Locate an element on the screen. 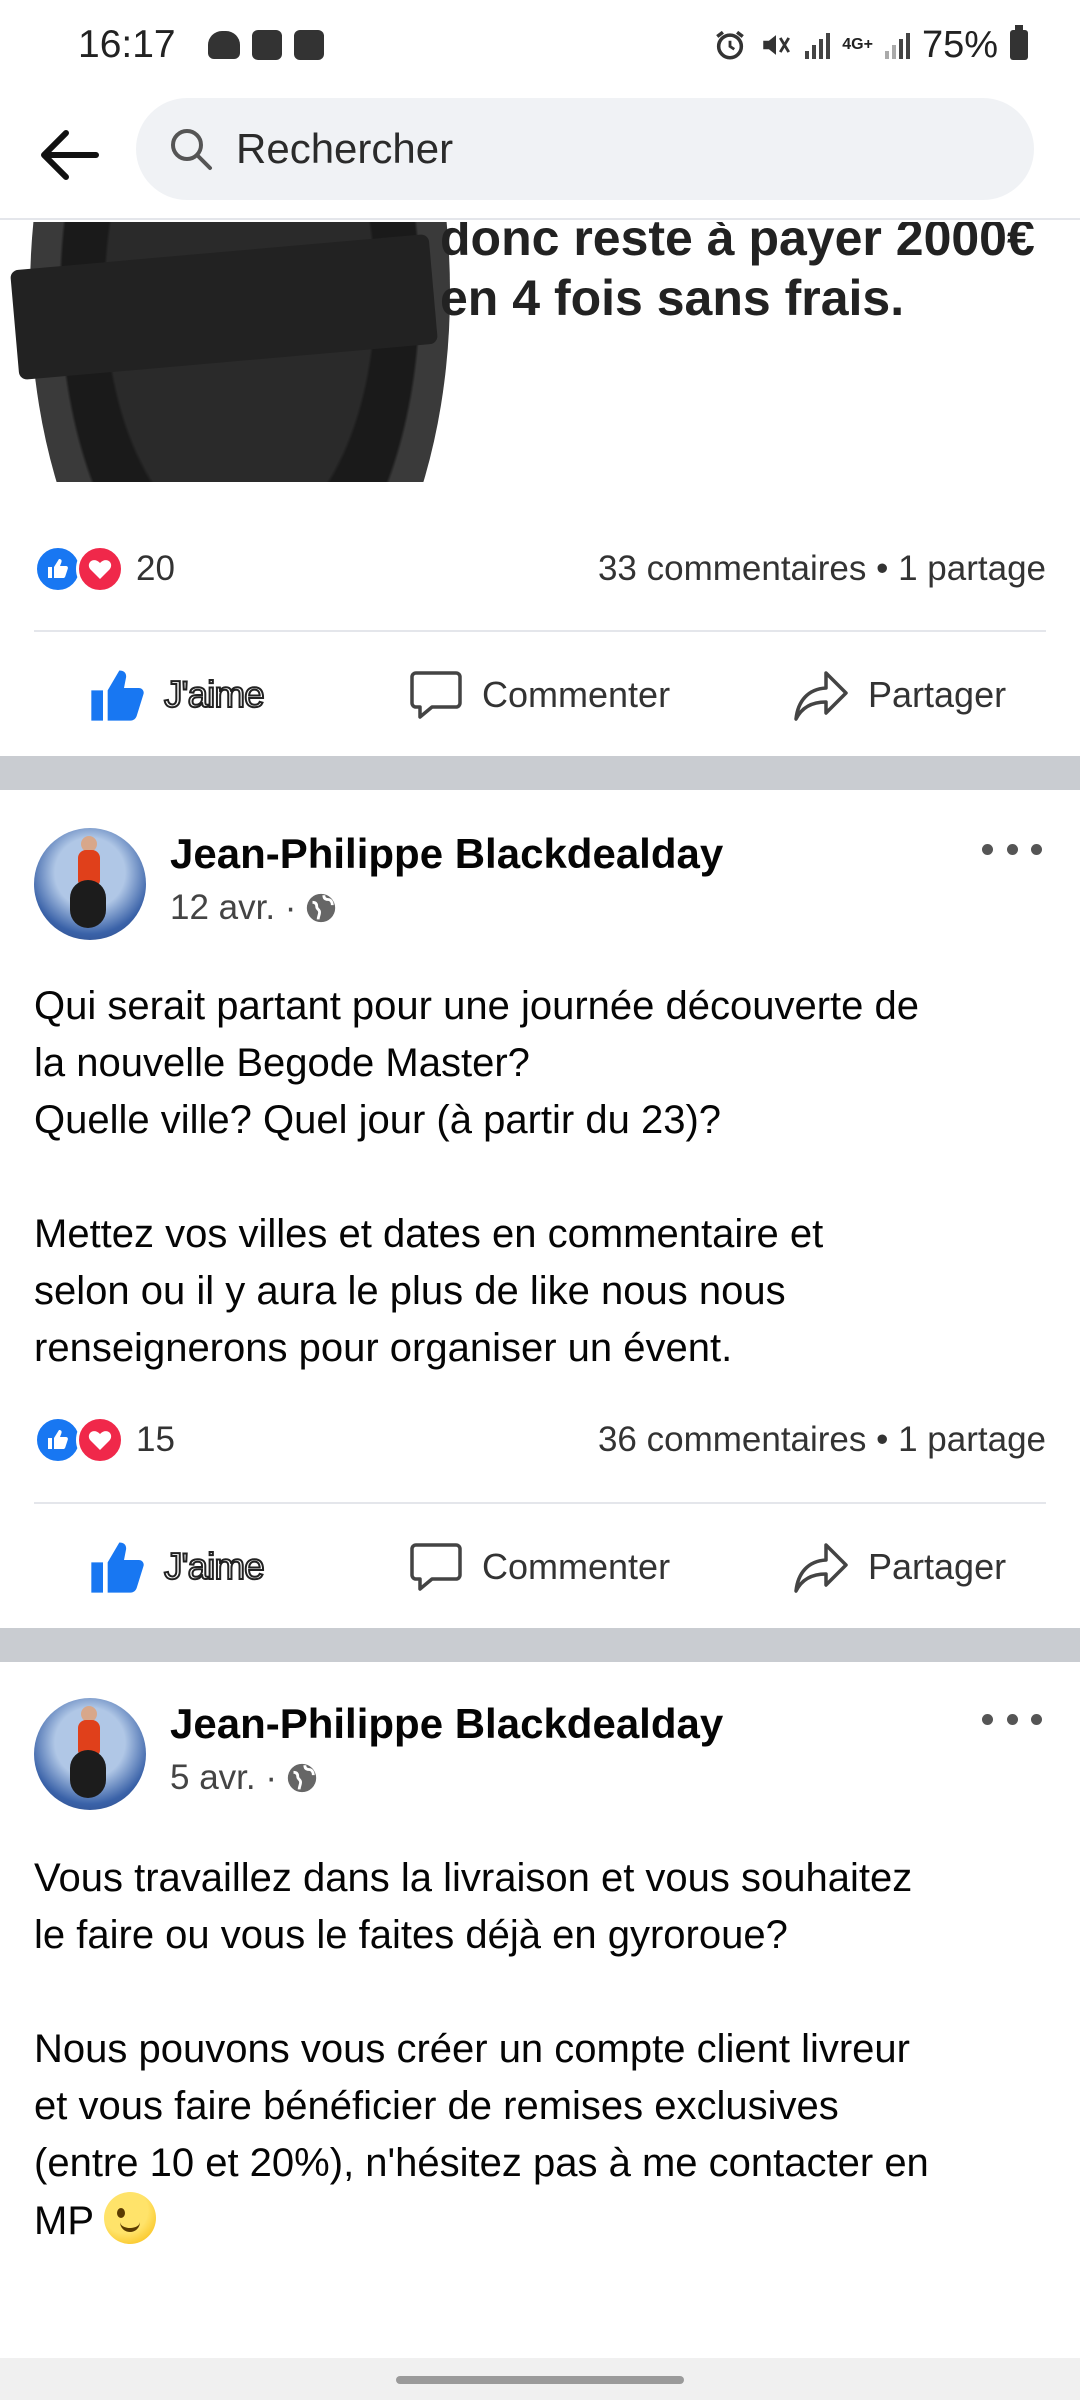 The height and width of the screenshot is (2400, 1080). back-button is located at coordinates (69, 155).